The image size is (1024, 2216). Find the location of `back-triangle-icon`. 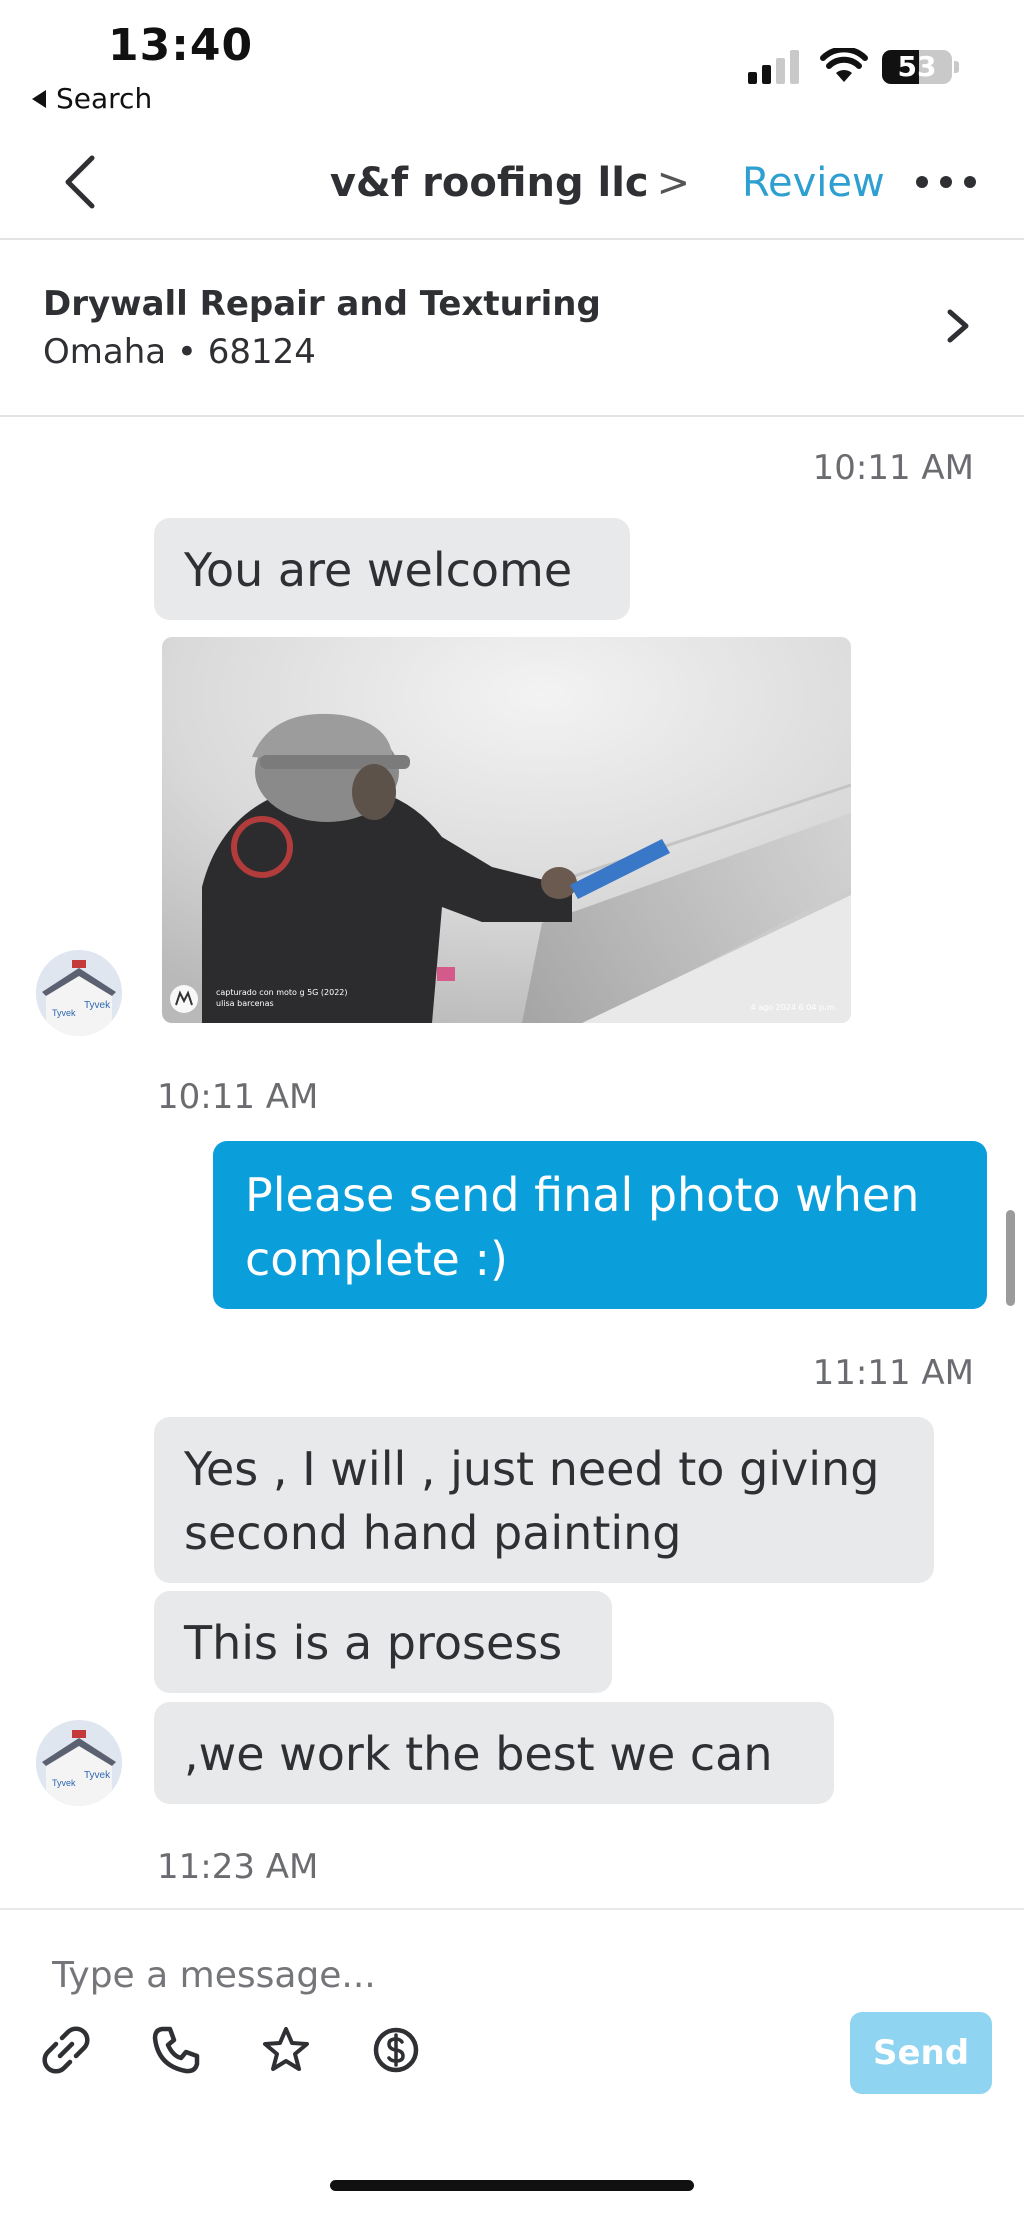

back-triangle-icon is located at coordinates (39, 98).